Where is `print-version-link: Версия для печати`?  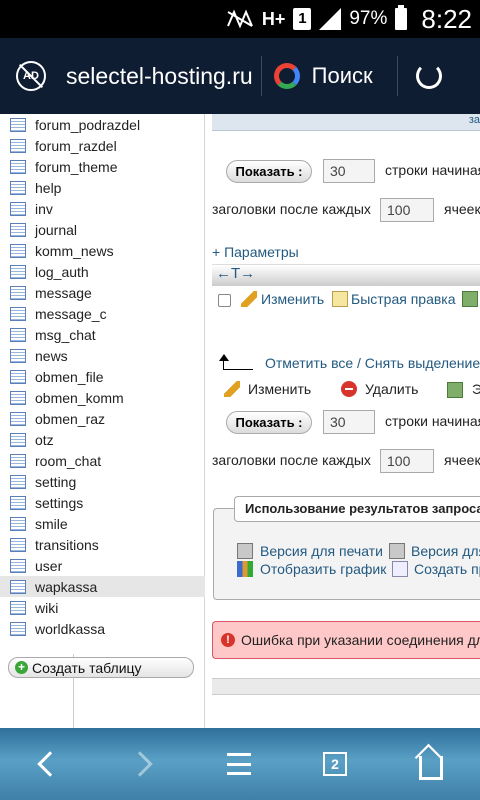
print-version-link: Версия для печати is located at coordinates (321, 551).